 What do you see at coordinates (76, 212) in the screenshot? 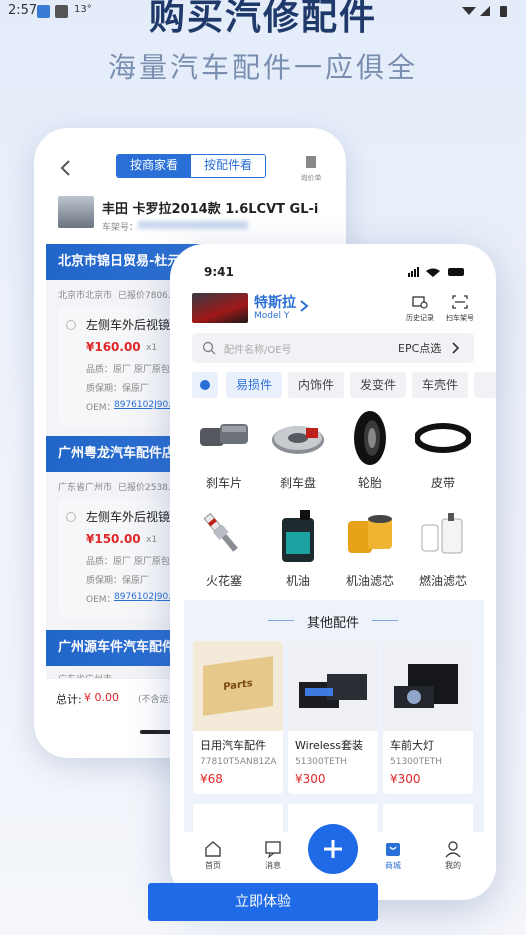
I see `car-thumbnail` at bounding box center [76, 212].